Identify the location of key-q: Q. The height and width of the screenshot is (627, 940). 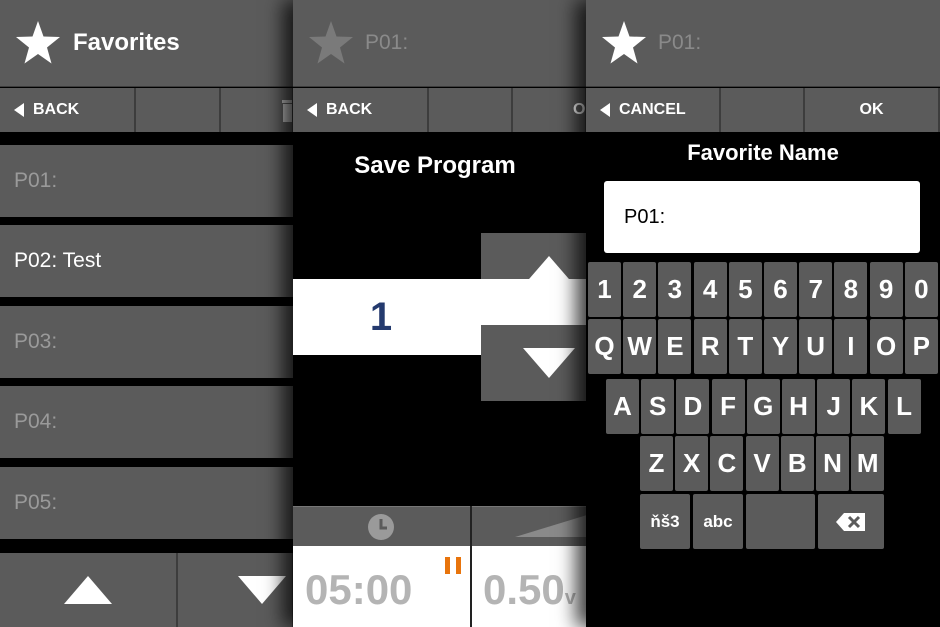
(604, 346).